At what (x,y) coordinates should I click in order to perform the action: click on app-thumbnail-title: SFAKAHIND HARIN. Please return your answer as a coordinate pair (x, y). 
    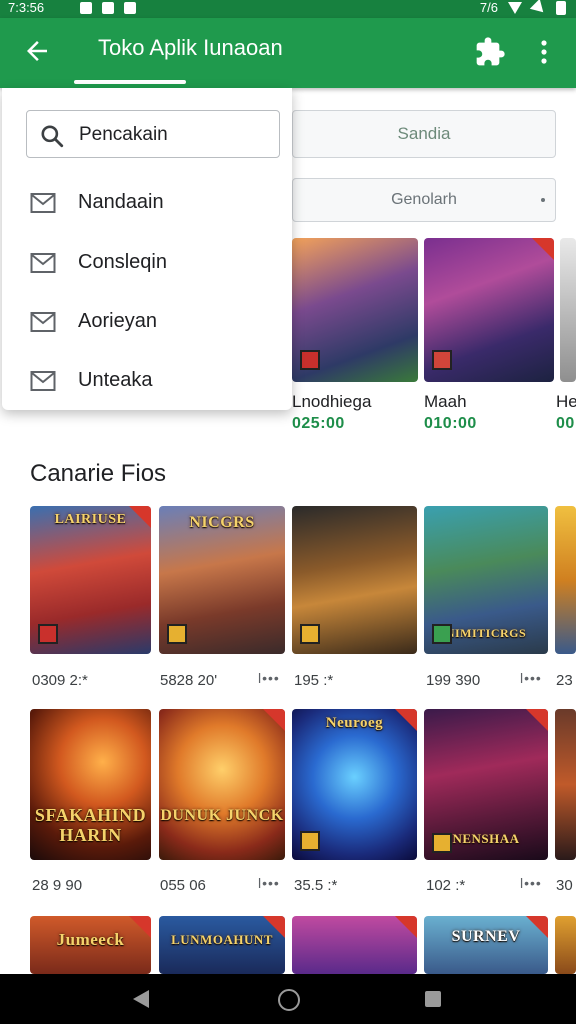
    Looking at the image, I should click on (90, 825).